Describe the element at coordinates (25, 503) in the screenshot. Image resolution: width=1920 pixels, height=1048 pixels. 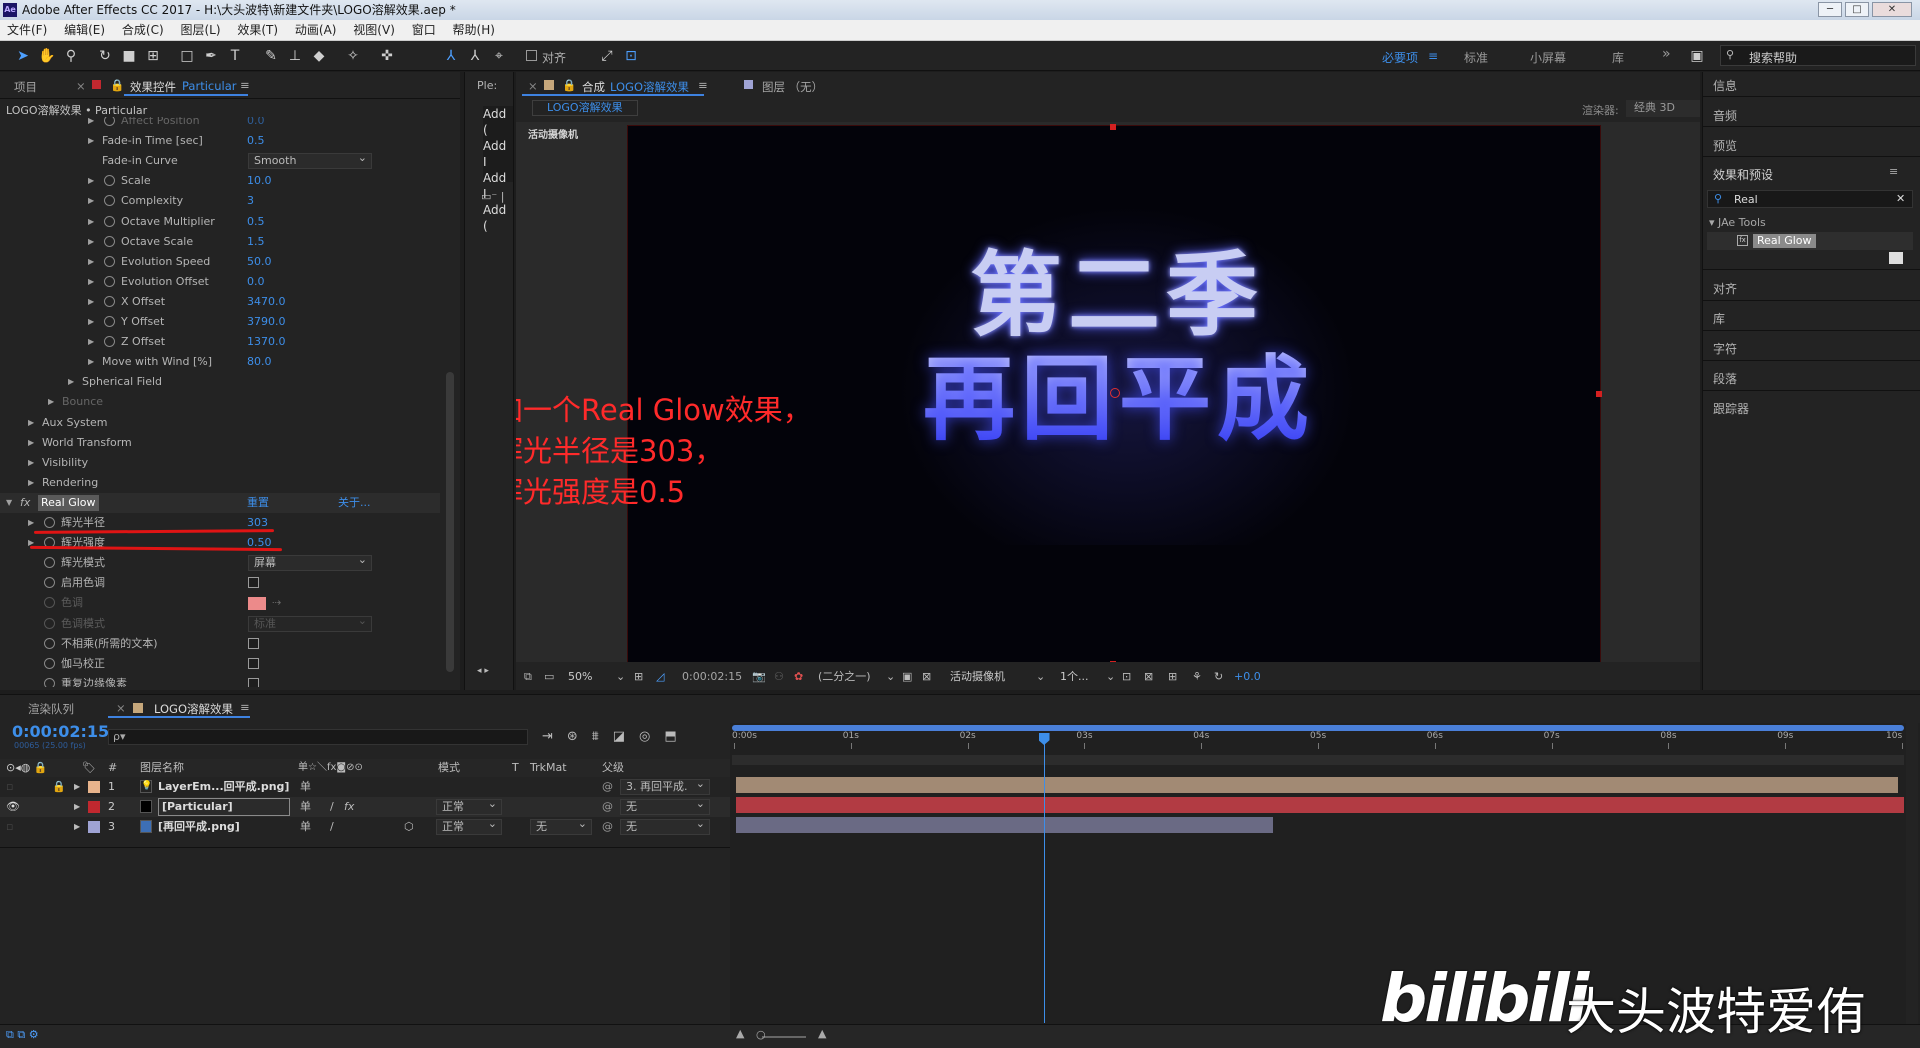
I see `fx-toggle-icon: fx` at that location.